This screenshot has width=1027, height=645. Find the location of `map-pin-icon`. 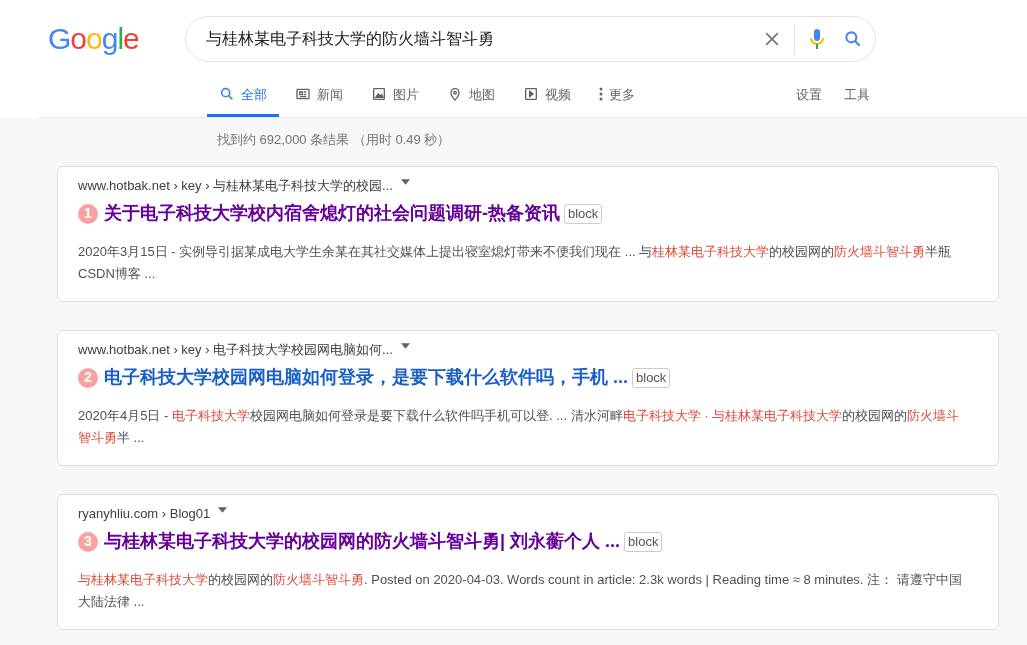

map-pin-icon is located at coordinates (455, 94).